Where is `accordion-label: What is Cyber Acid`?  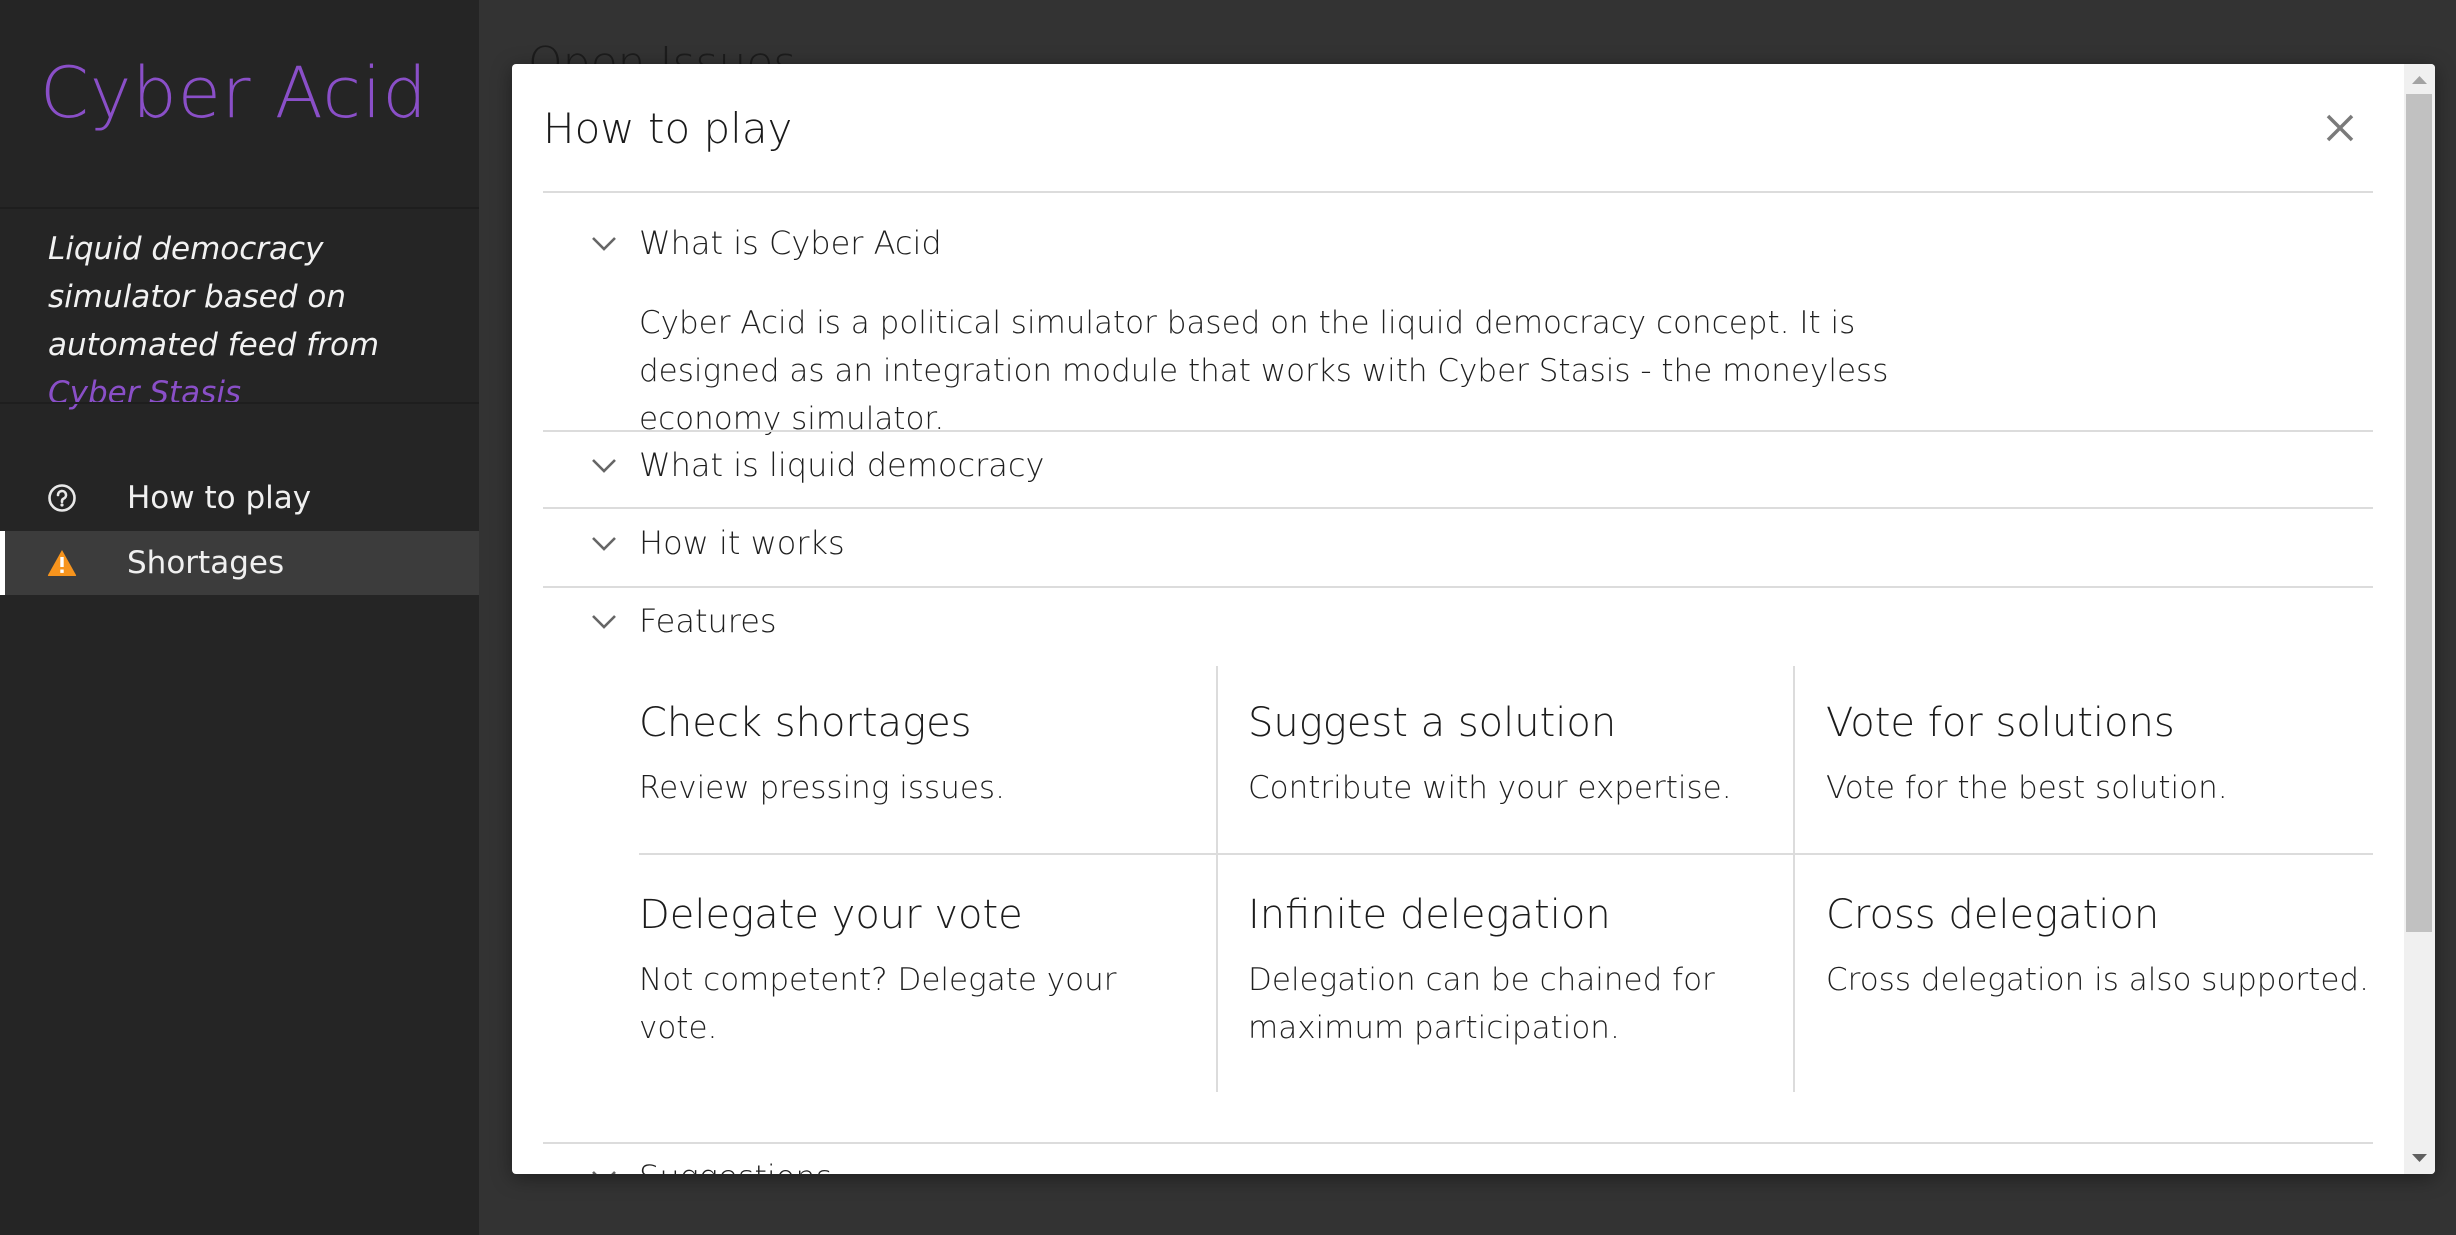 accordion-label: What is Cyber Acid is located at coordinates (790, 243).